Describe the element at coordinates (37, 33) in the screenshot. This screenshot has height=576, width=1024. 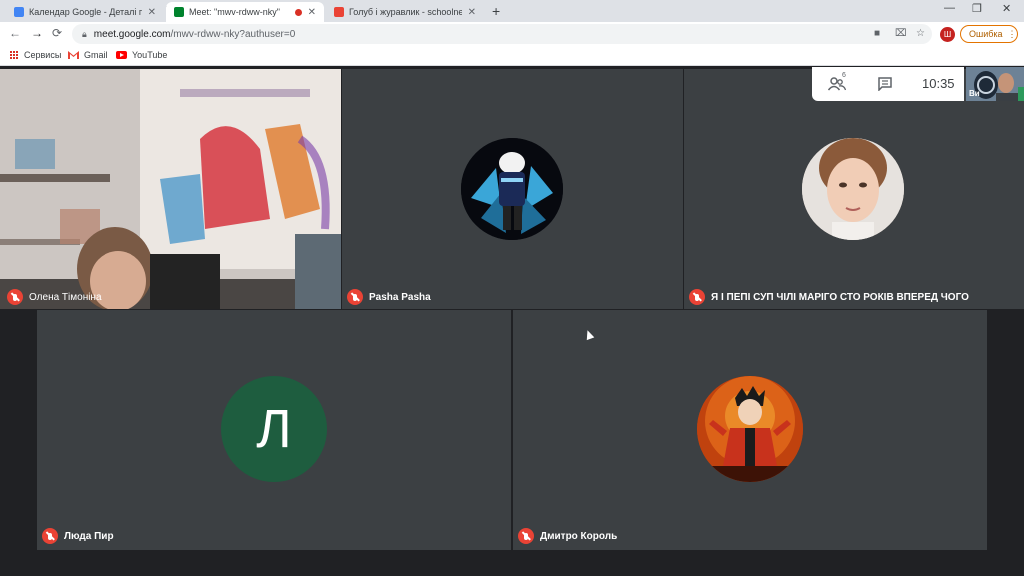
I see `forward-button: →` at that location.